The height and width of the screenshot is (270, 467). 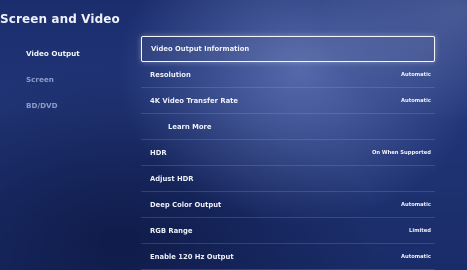 What do you see at coordinates (288, 75) in the screenshot?
I see `resolution-row: Resolution Automatic` at bounding box center [288, 75].